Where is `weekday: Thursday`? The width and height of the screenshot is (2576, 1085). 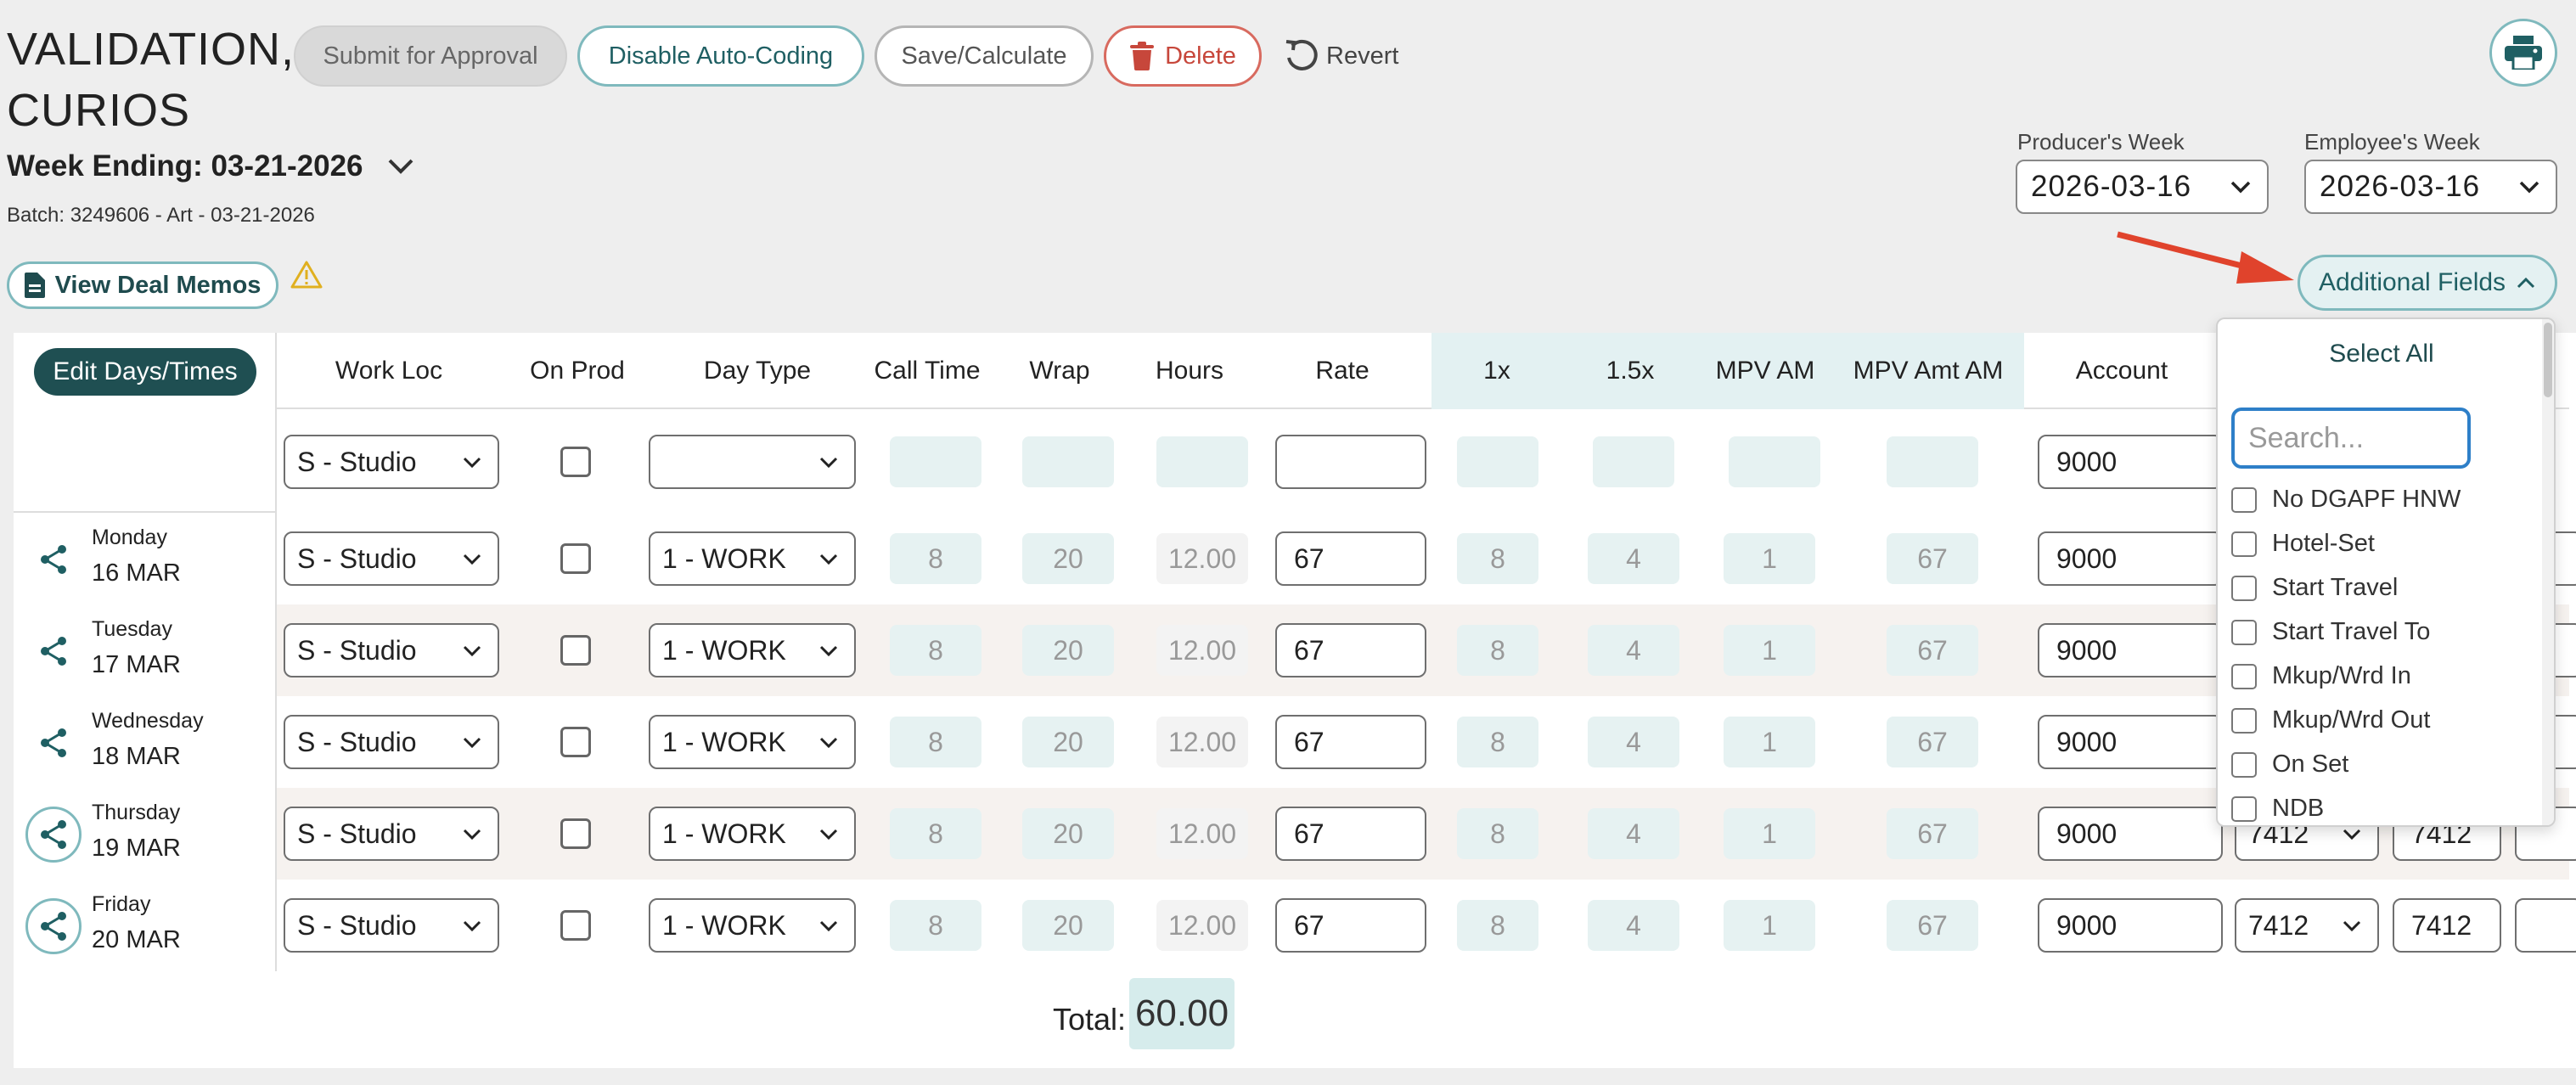
weekday: Thursday is located at coordinates (136, 812).